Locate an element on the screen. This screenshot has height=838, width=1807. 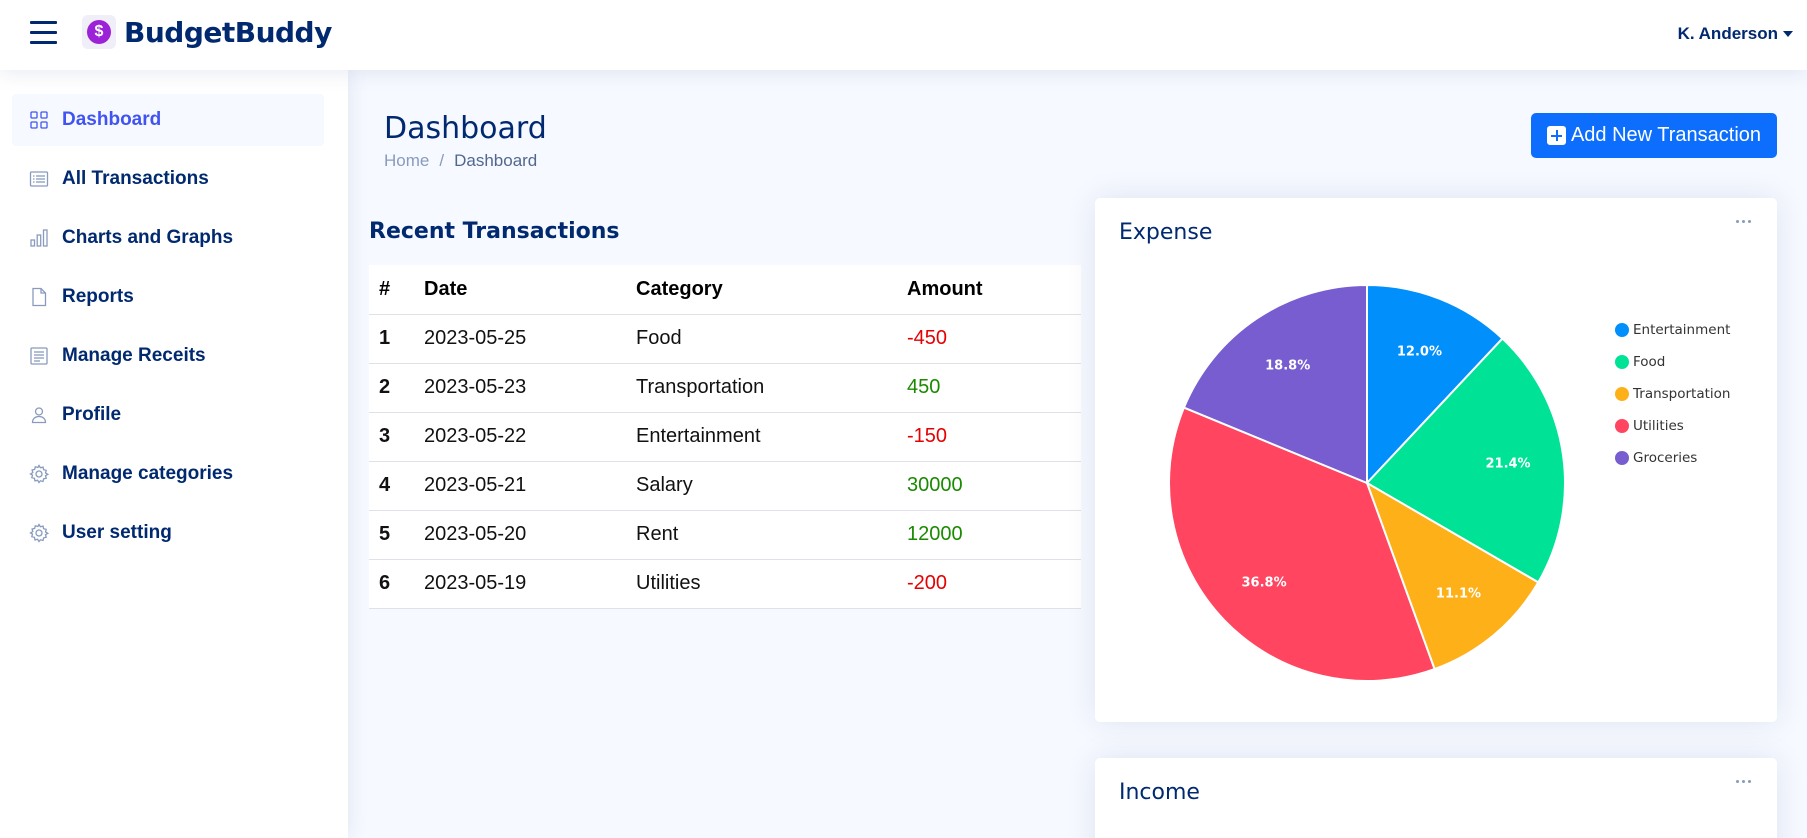
legend-label: Entertainment is located at coordinates (1682, 330).